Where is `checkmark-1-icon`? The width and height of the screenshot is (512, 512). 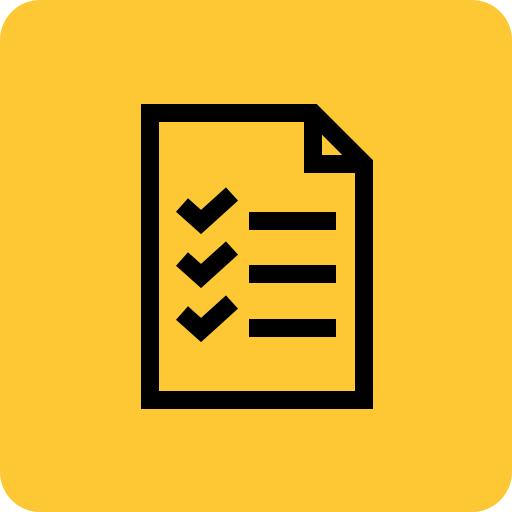 checkmark-1-icon is located at coordinates (207, 211).